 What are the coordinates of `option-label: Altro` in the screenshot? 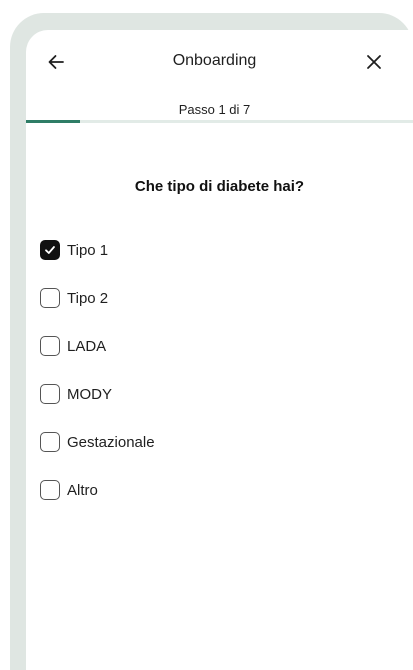 It's located at (82, 490).